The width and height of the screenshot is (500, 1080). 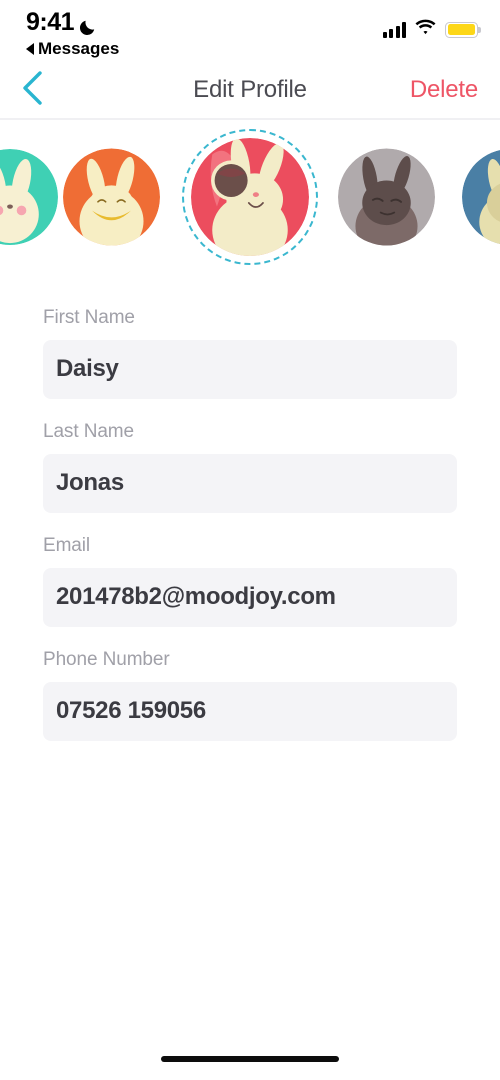 What do you see at coordinates (463, 29) in the screenshot?
I see `battery-icon` at bounding box center [463, 29].